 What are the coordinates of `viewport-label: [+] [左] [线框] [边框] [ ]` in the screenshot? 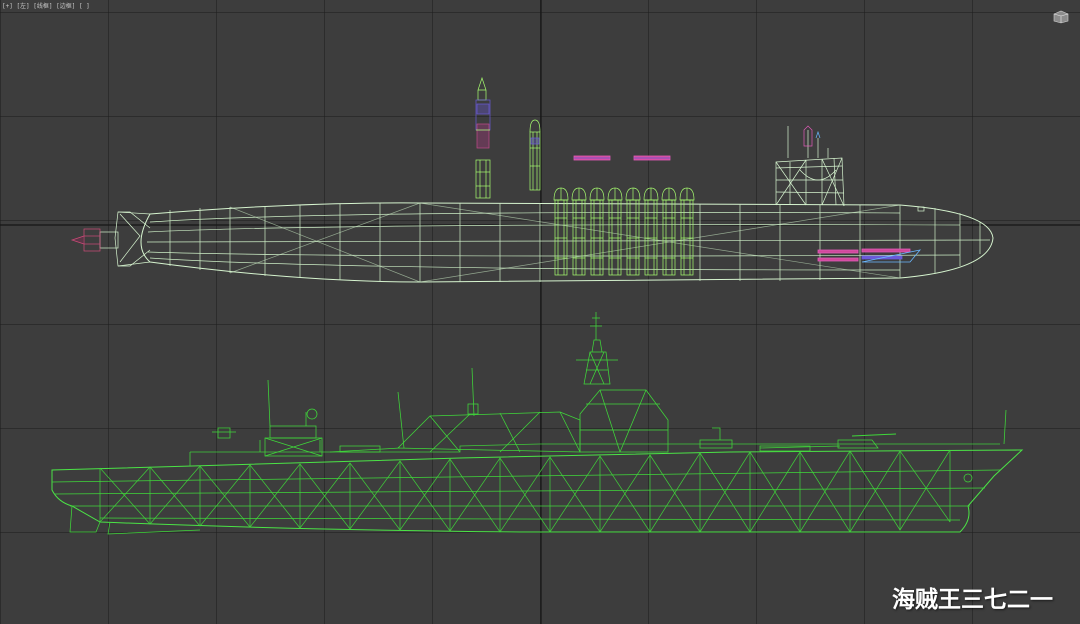 It's located at (46, 5).